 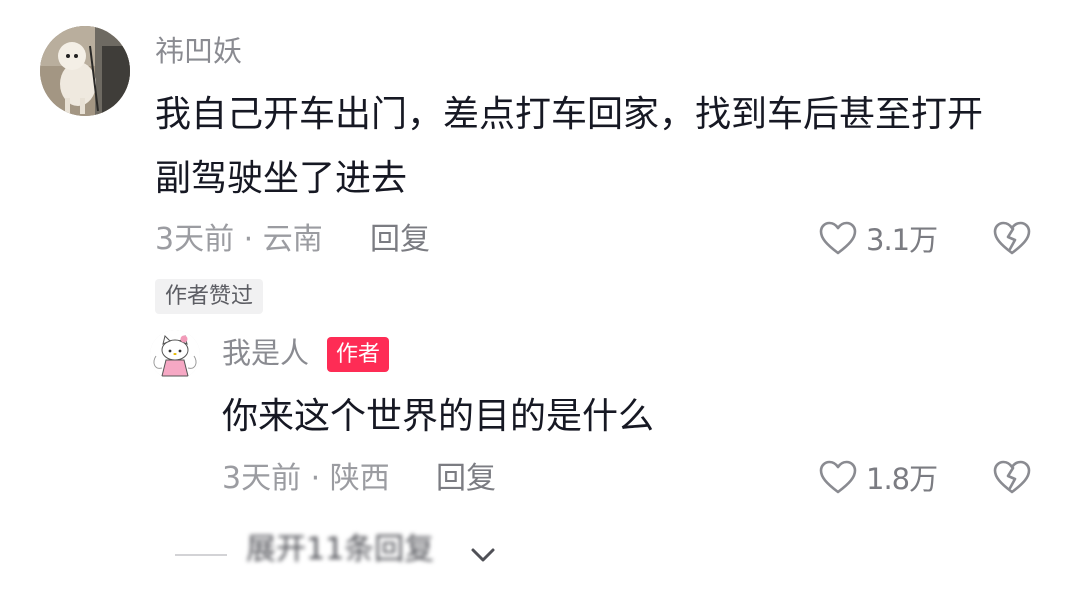 What do you see at coordinates (201, 555) in the screenshot?
I see `expand-divider-line` at bounding box center [201, 555].